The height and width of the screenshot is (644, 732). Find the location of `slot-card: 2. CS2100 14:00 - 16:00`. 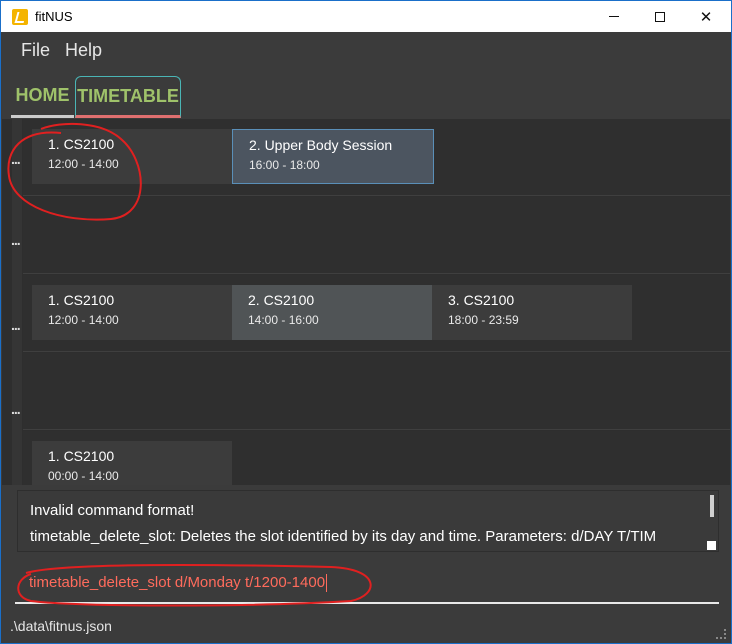

slot-card: 2. CS2100 14:00 - 16:00 is located at coordinates (332, 312).